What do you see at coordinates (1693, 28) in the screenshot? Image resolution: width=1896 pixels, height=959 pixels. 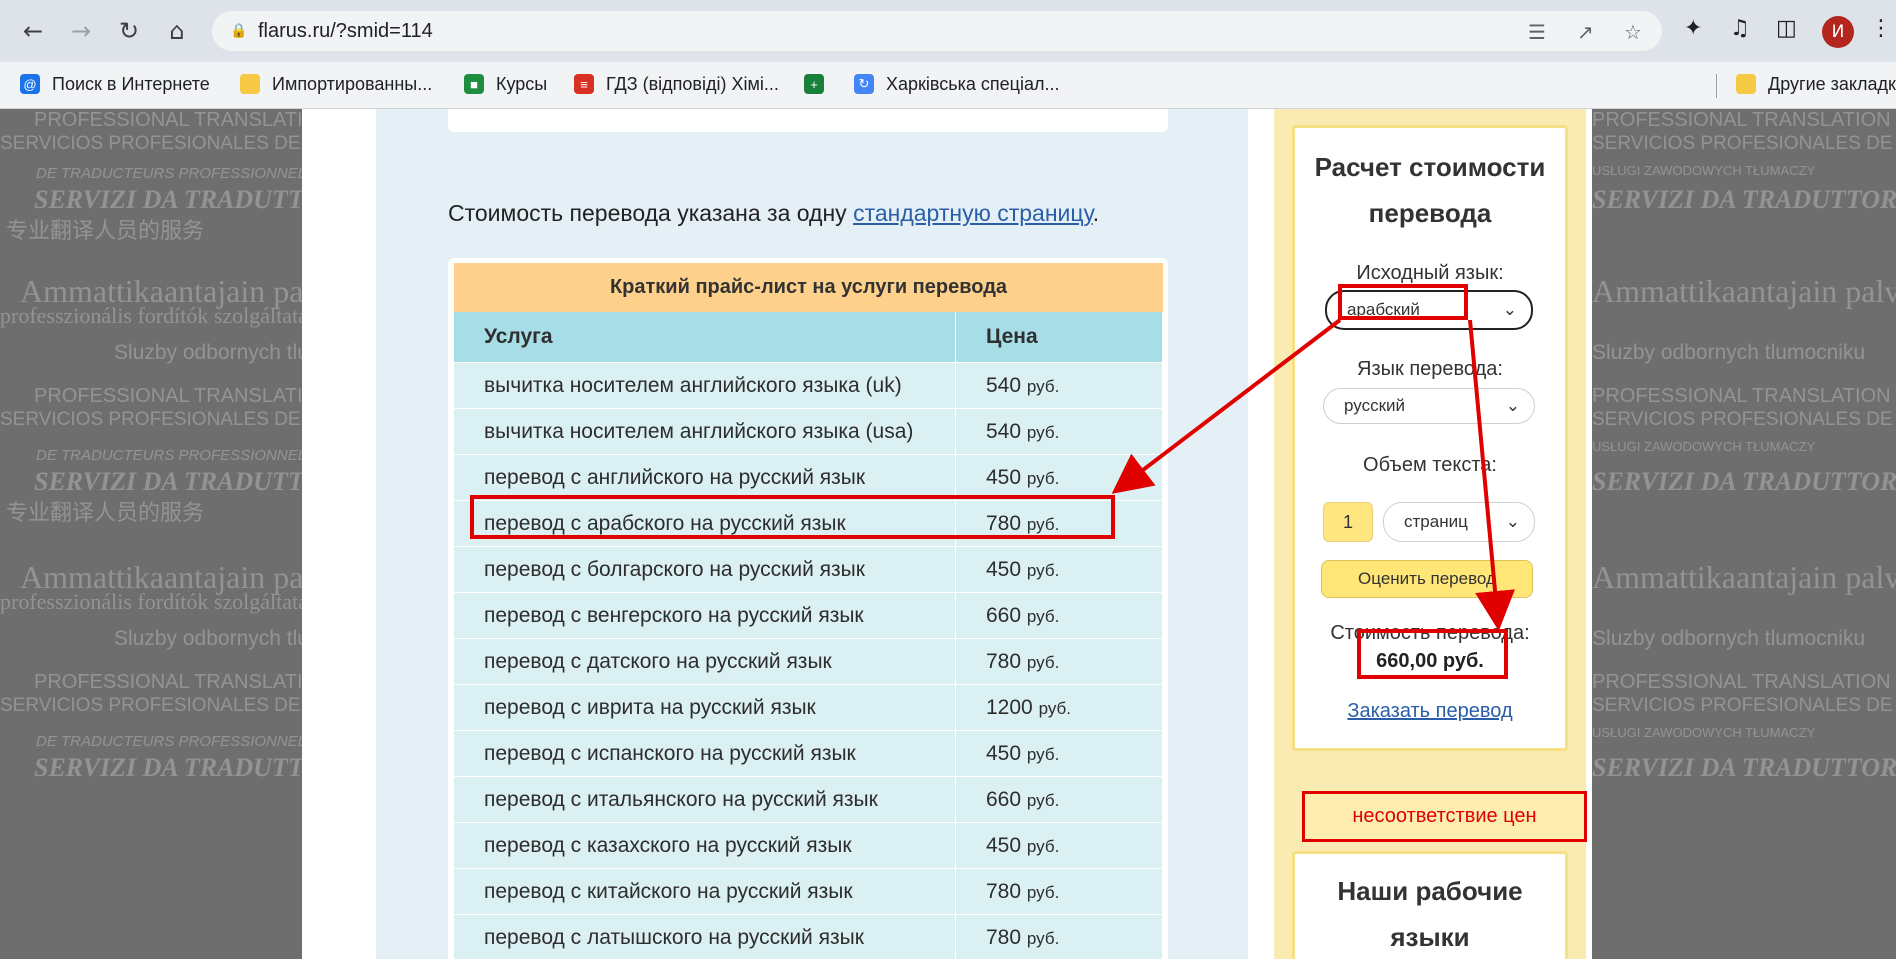 I see `extensions-icon: ✦` at bounding box center [1693, 28].